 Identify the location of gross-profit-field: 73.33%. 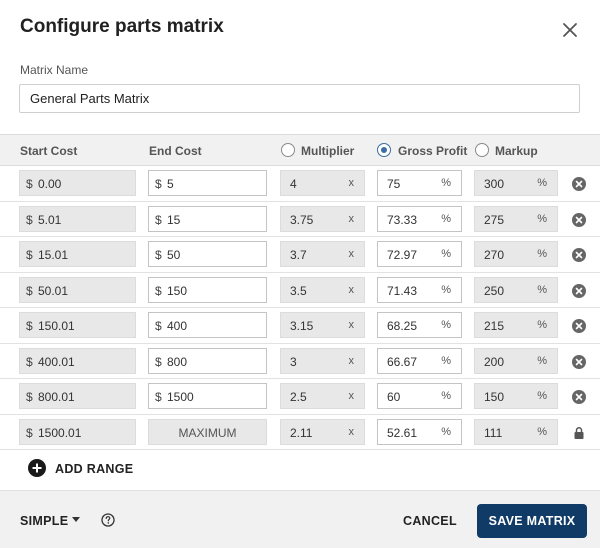
(419, 218).